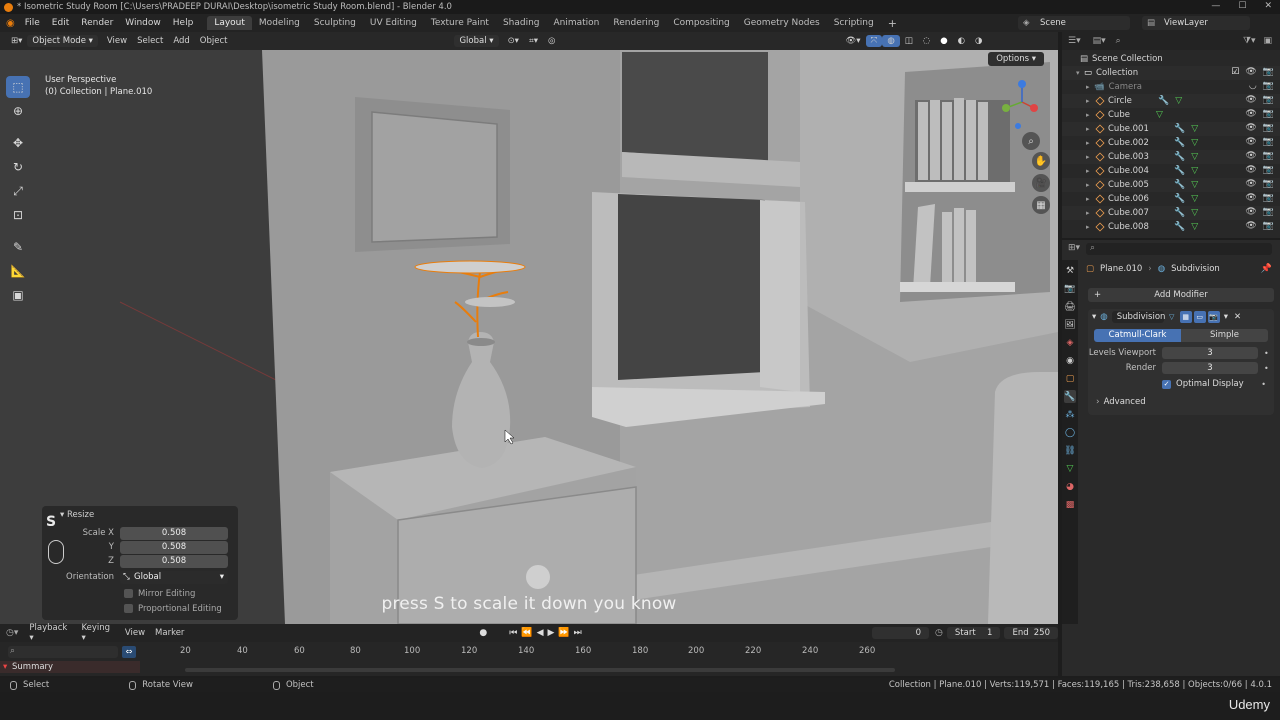 The image size is (1280, 720). What do you see at coordinates (636, 23) in the screenshot?
I see `tab-rendering: Rendering` at bounding box center [636, 23].